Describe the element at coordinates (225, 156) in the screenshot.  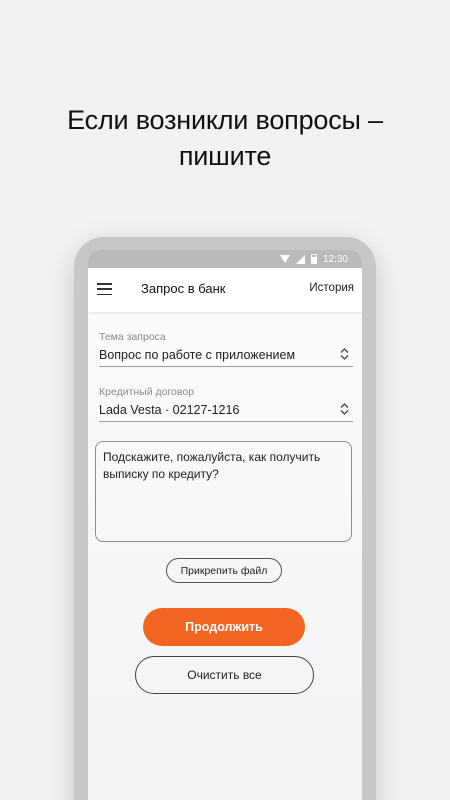
I see `promo-title-line-2: пишите` at that location.